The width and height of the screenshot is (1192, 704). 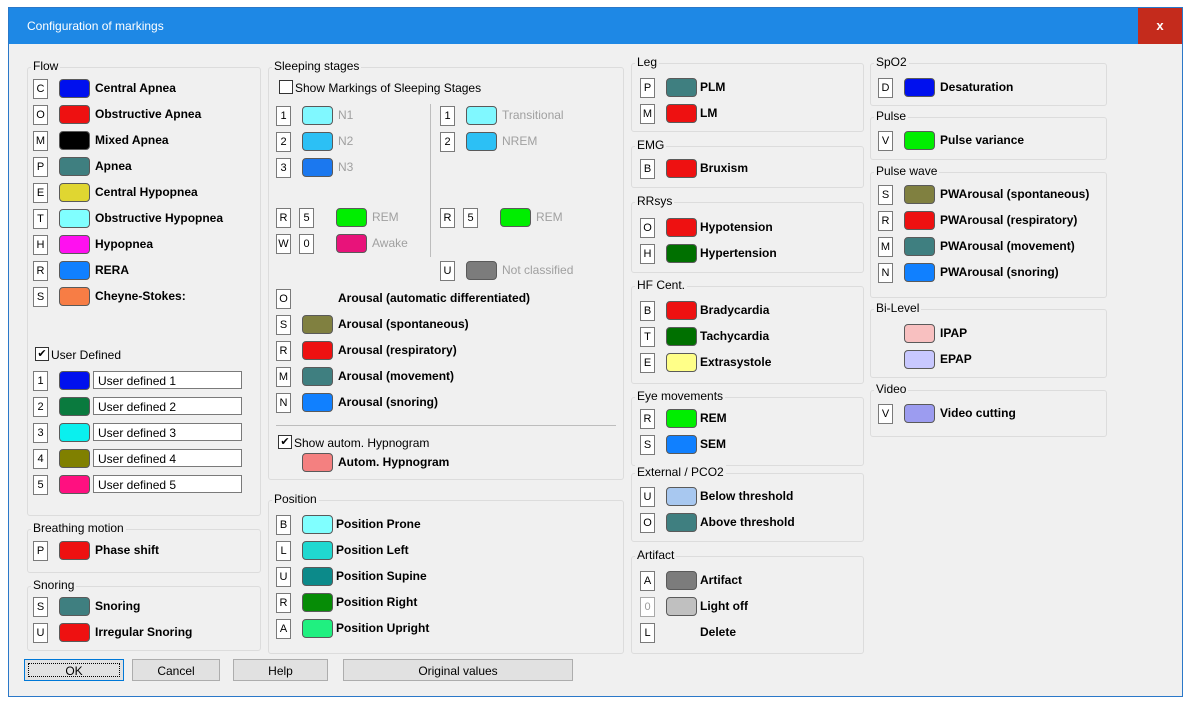 I want to click on shortcut-key-field: W, so click(x=283, y=244).